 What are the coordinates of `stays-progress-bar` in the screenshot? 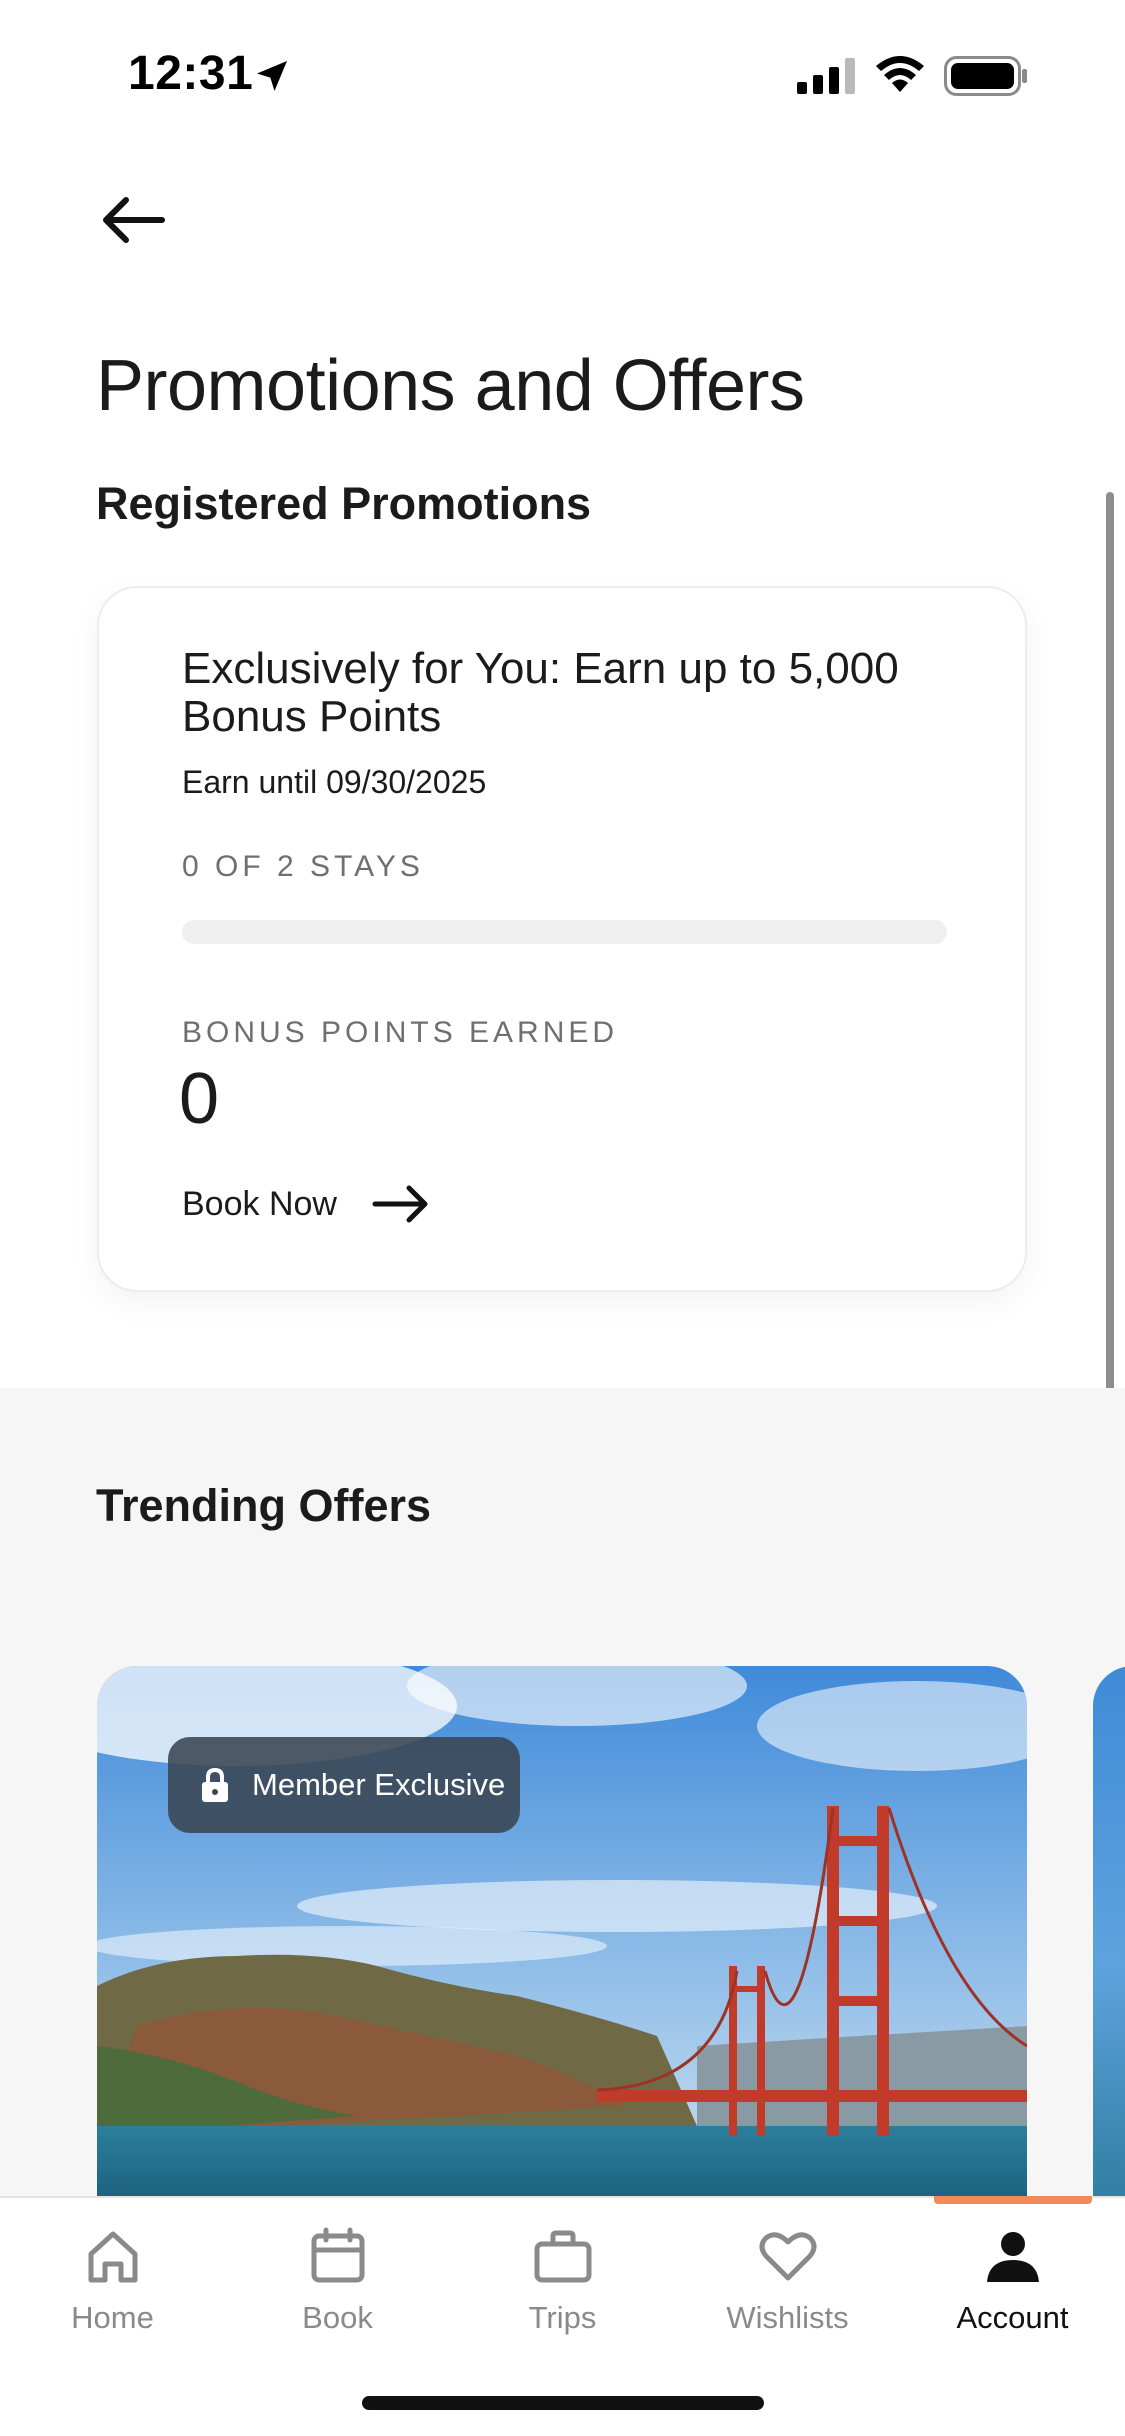 It's located at (564, 932).